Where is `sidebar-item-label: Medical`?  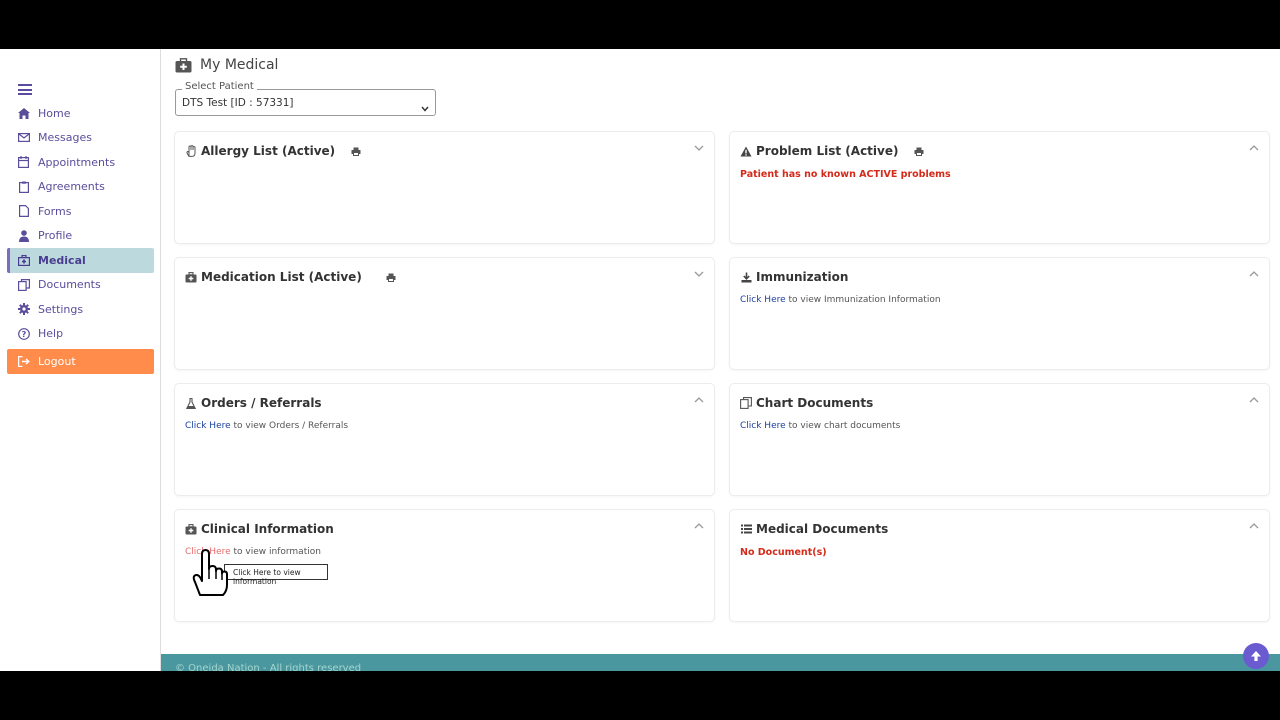 sidebar-item-label: Medical is located at coordinates (62, 260).